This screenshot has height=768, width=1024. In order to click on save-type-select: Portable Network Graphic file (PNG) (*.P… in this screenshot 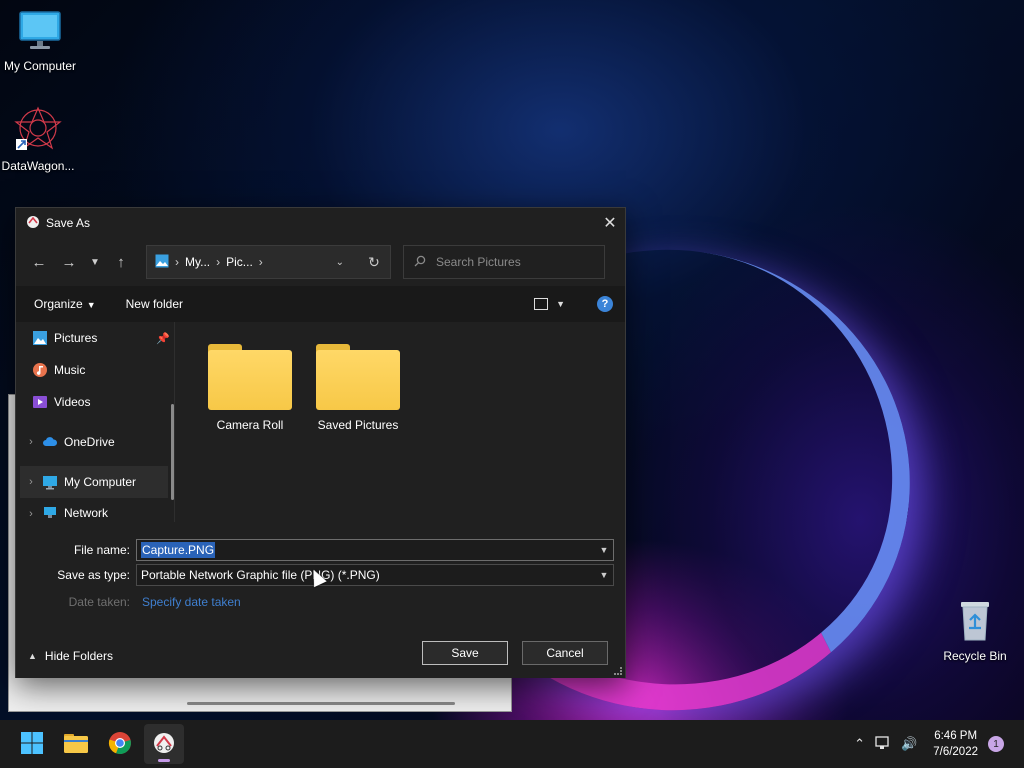, I will do `click(375, 575)`.